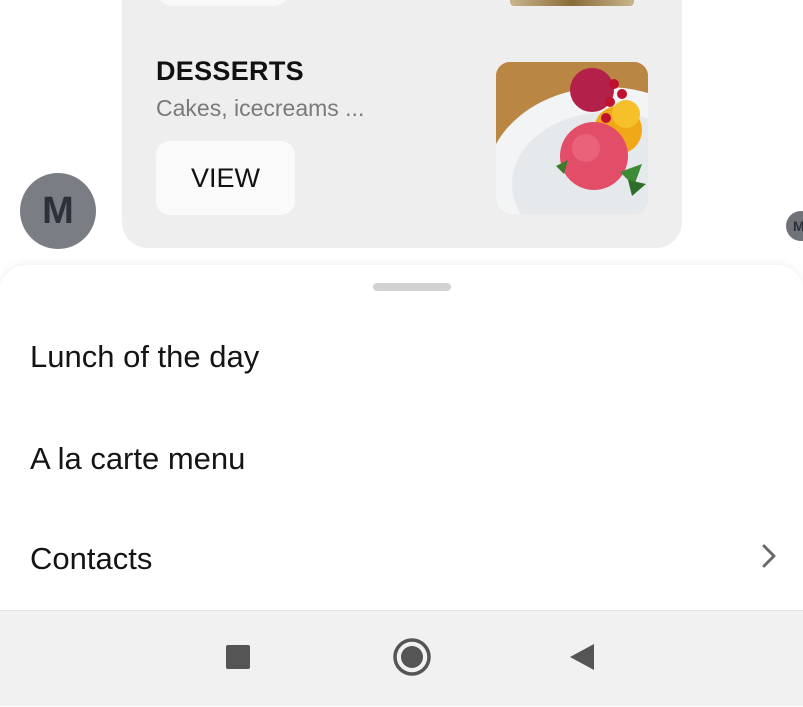  Describe the element at coordinates (401, 459) in the screenshot. I see `menu-item-a-la-carte: A la carte menu` at that location.